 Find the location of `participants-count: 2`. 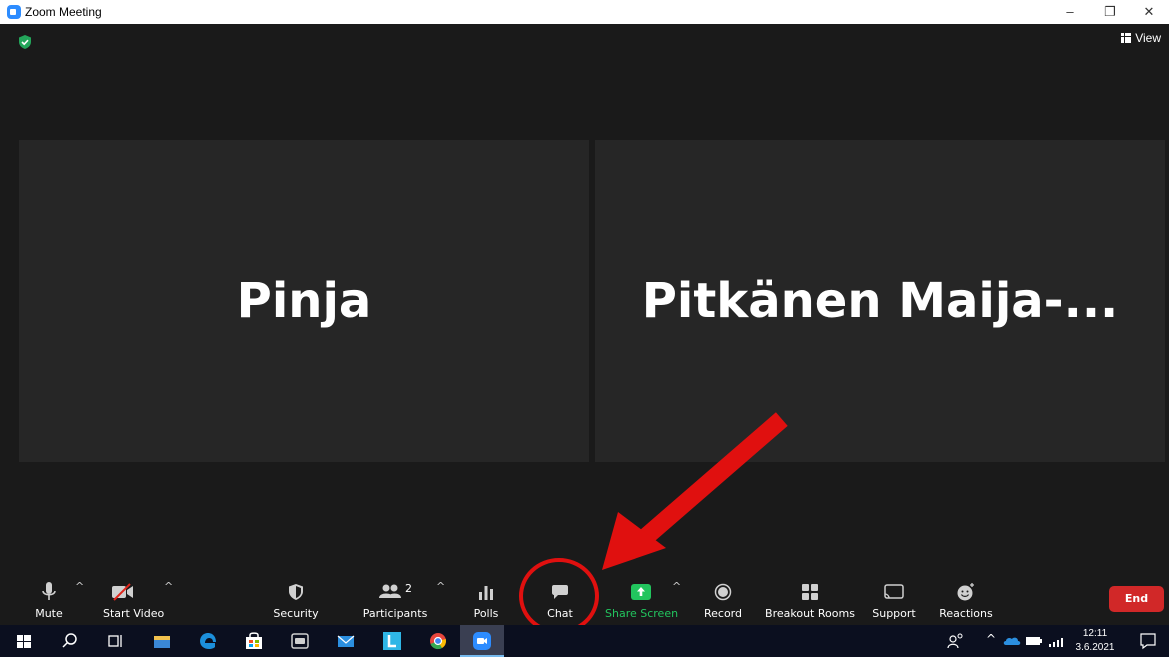

participants-count: 2 is located at coordinates (408, 588).